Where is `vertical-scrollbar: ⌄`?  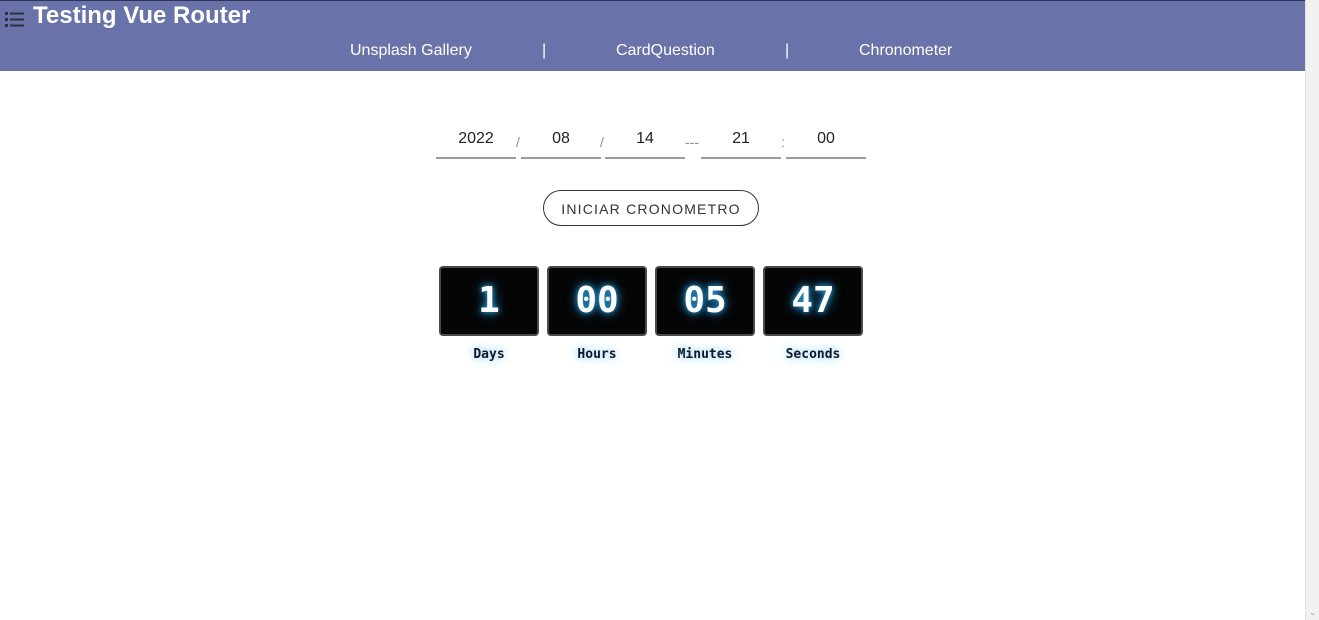 vertical-scrollbar: ⌄ is located at coordinates (1312, 310).